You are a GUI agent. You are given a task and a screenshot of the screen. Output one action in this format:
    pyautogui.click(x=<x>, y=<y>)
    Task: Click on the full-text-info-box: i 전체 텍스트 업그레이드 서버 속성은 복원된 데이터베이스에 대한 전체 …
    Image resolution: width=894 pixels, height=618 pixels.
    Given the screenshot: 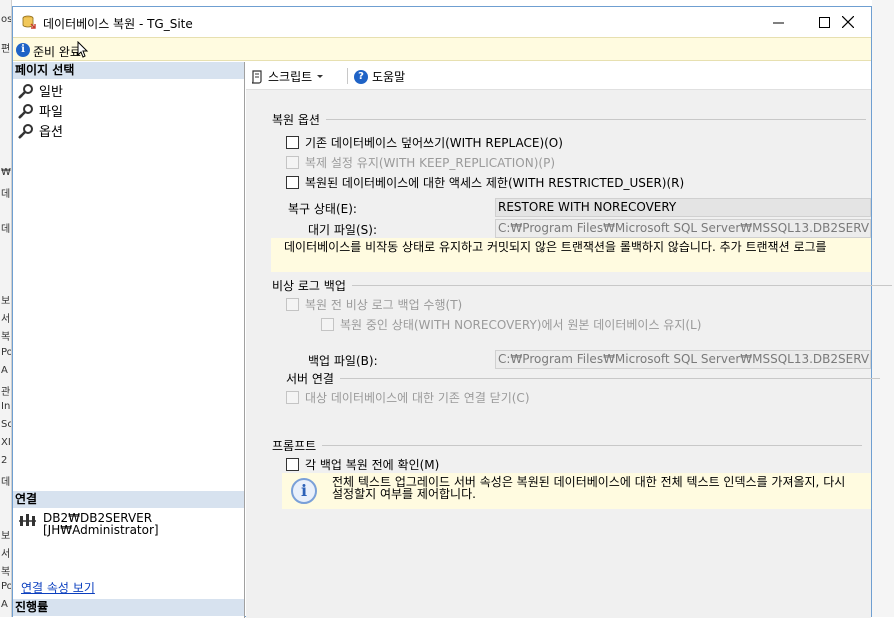 What is the action you would take?
    pyautogui.click(x=576, y=491)
    